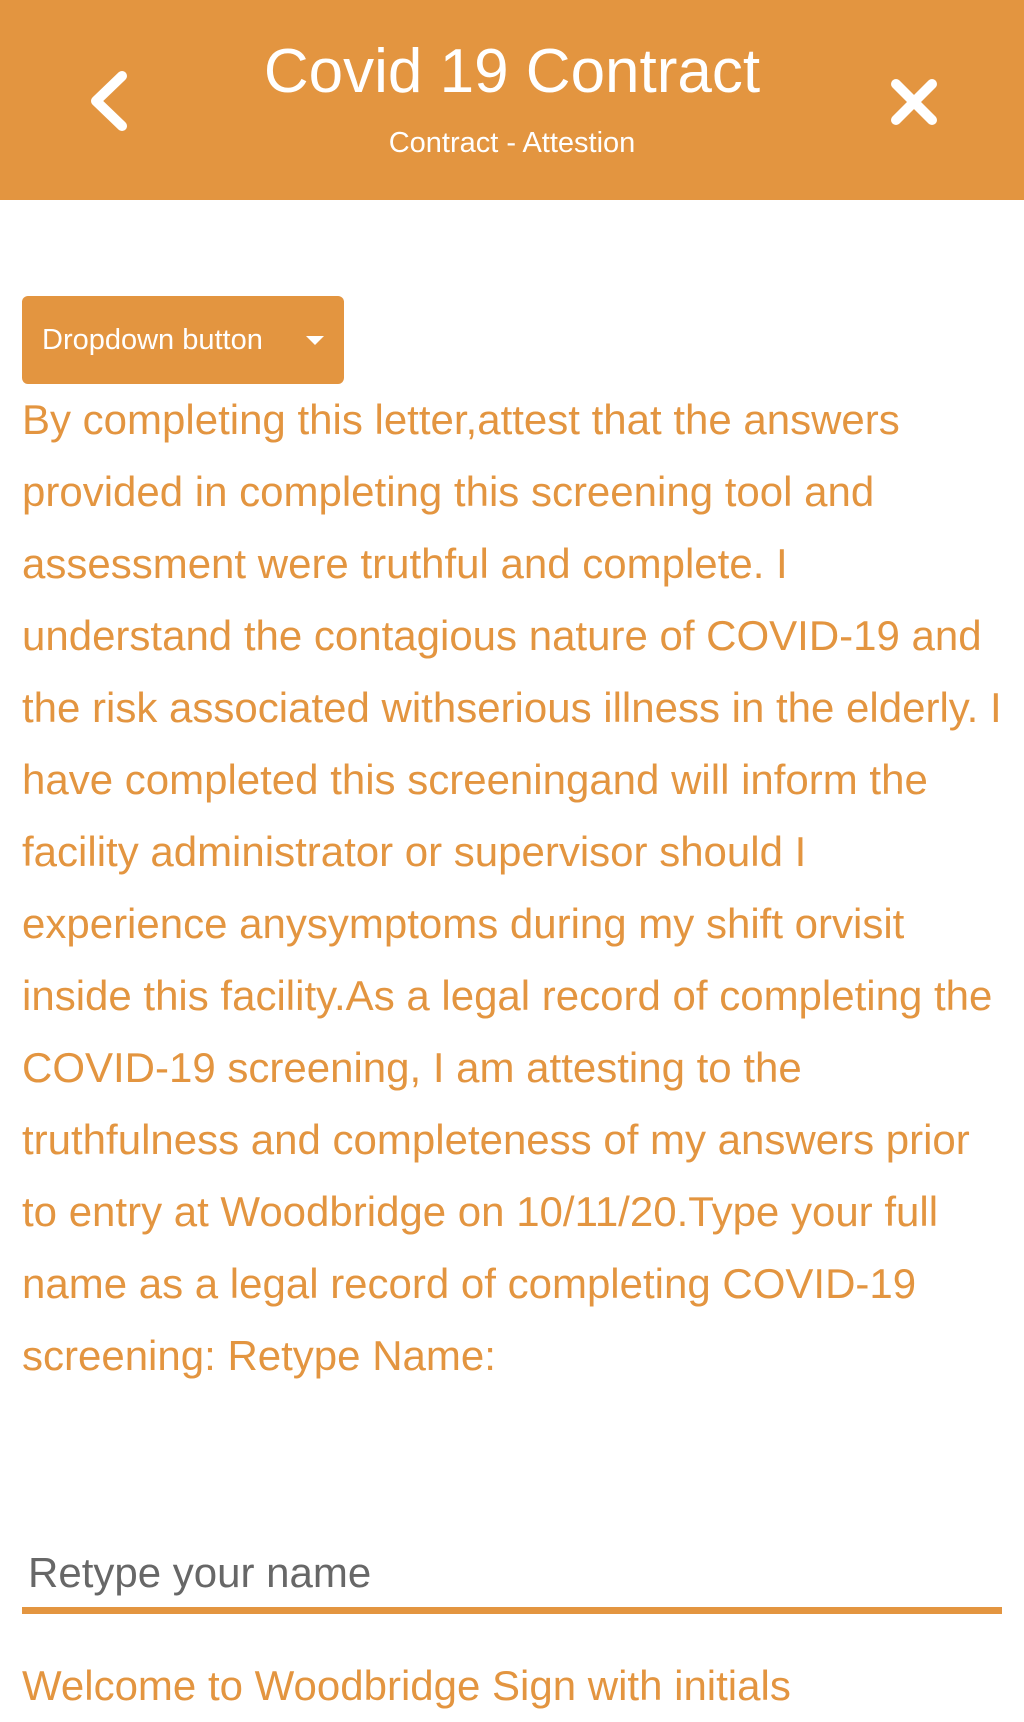  Describe the element at coordinates (512, 1576) in the screenshot. I see `retype-name-input` at that location.